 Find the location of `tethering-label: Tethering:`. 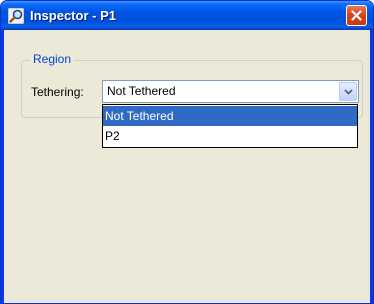

tethering-label: Tethering: is located at coordinates (57, 92).